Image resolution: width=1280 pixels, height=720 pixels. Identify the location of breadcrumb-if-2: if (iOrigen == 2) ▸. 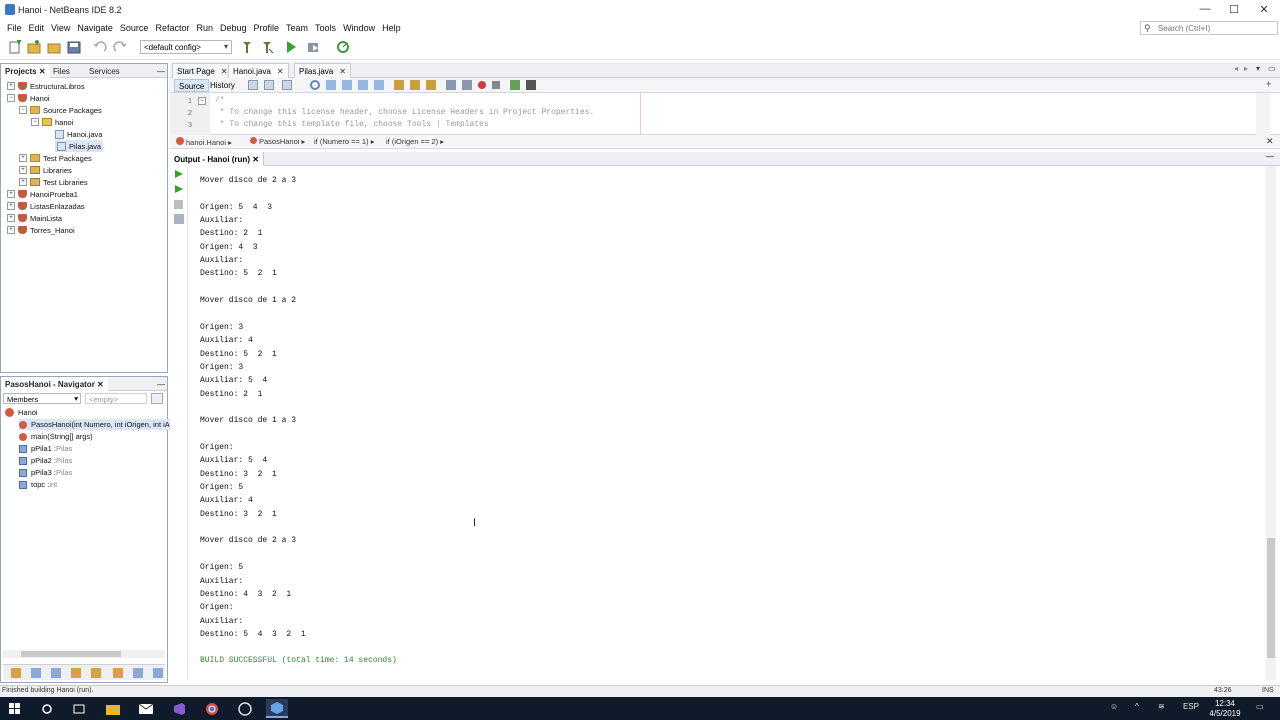
(415, 141).